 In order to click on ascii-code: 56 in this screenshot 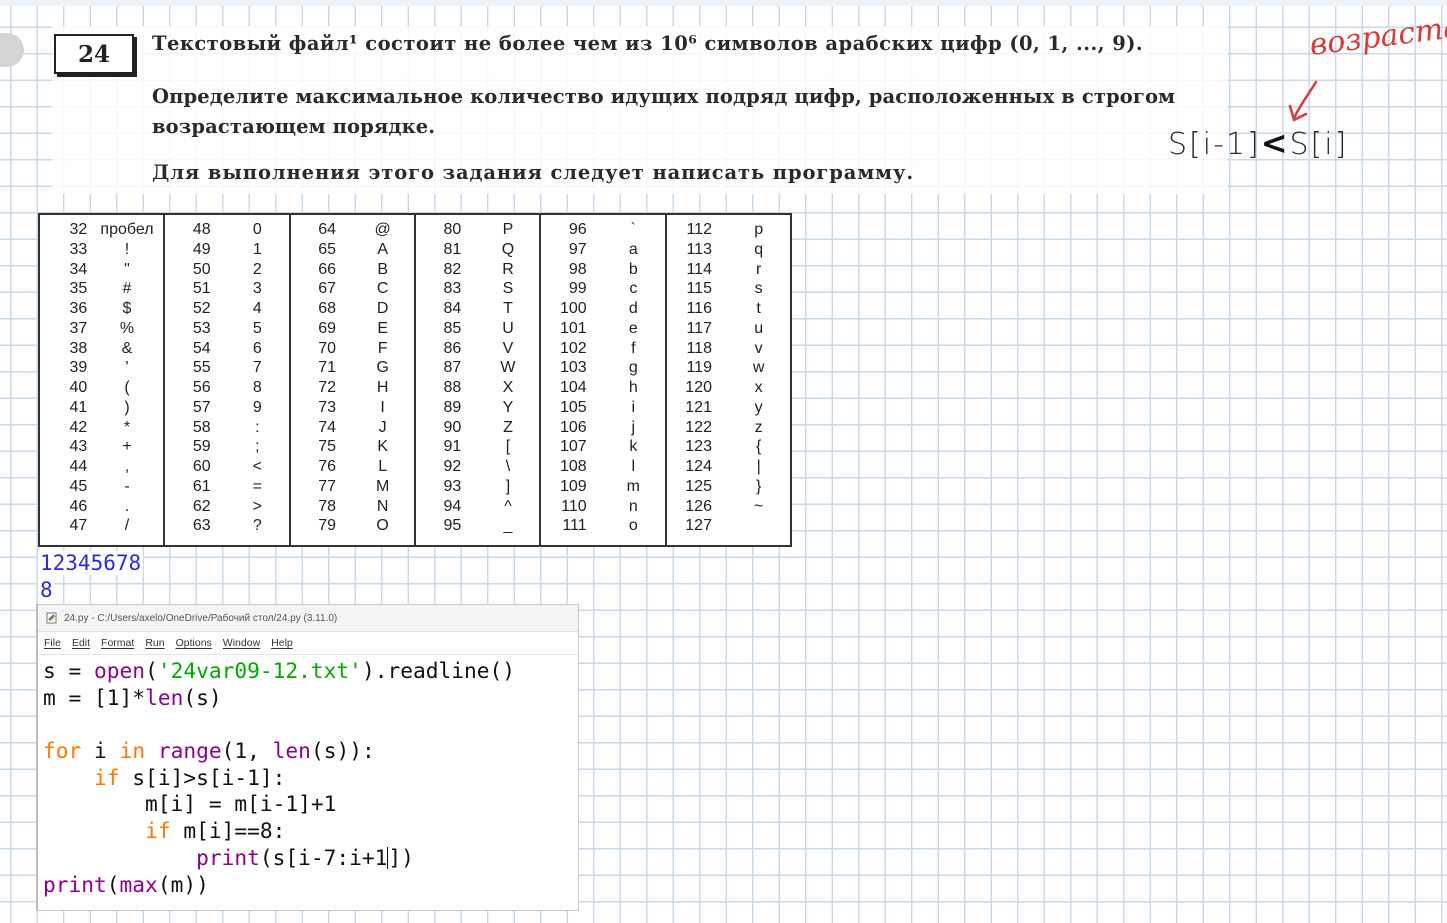, I will do `click(201, 387)`.